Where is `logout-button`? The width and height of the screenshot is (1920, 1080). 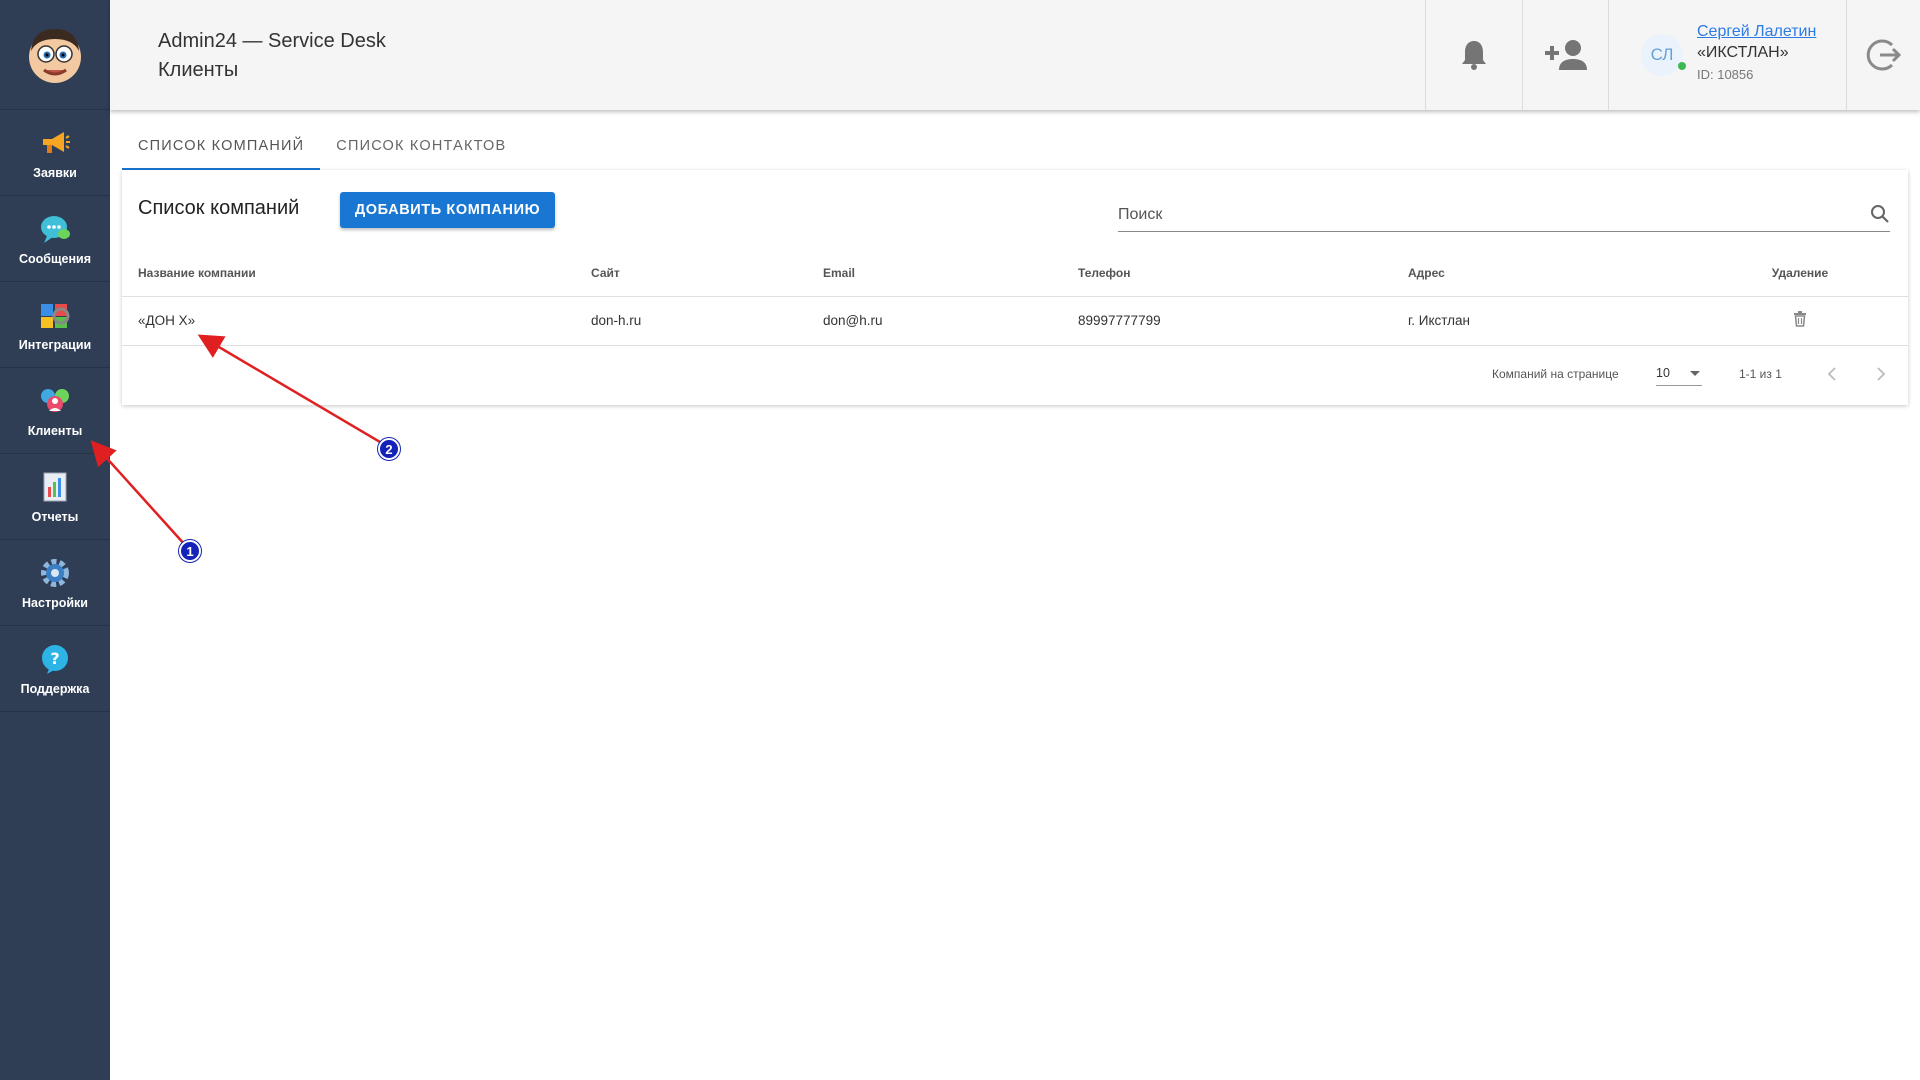
logout-button is located at coordinates (1883, 55).